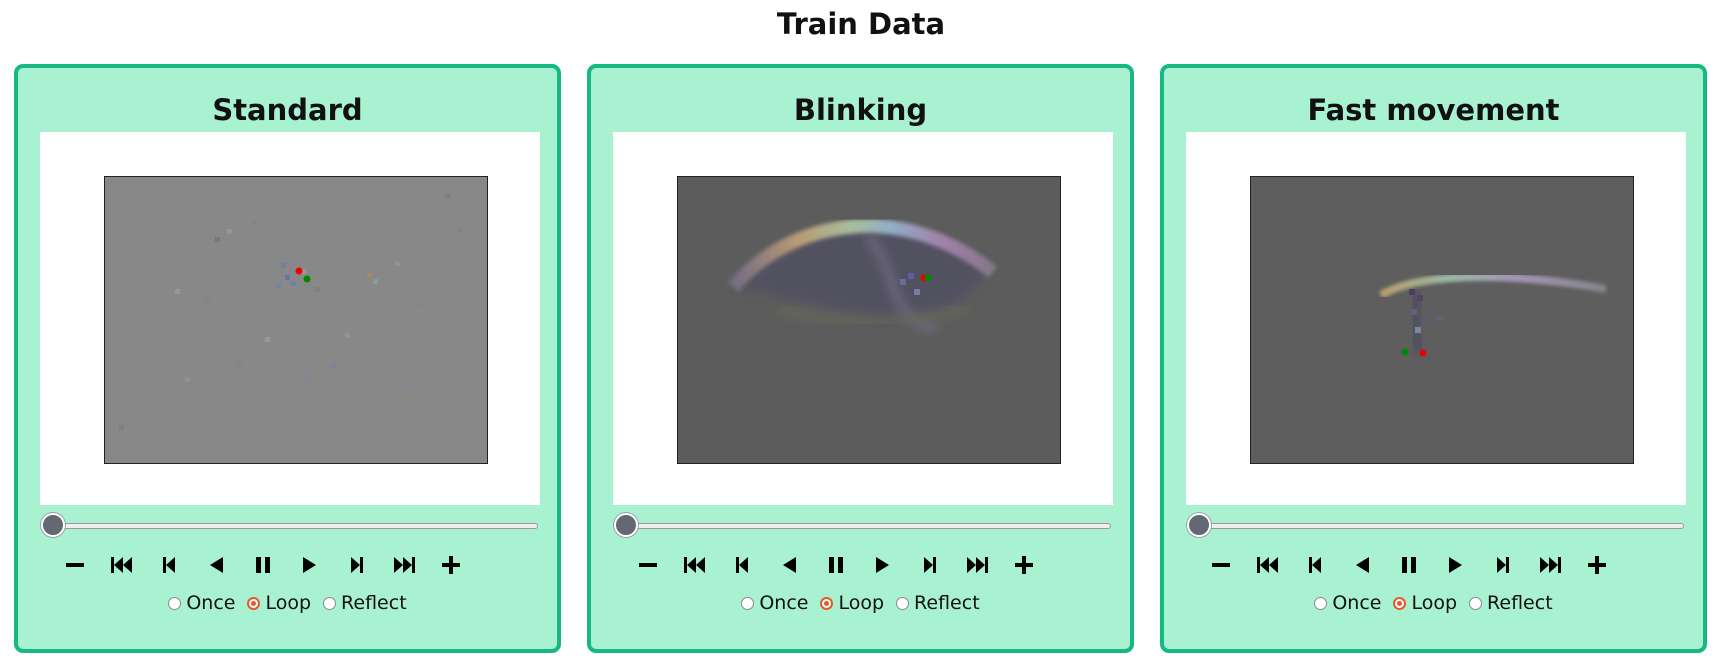 The image size is (1722, 670). I want to click on panel-title: Standard, so click(287, 110).